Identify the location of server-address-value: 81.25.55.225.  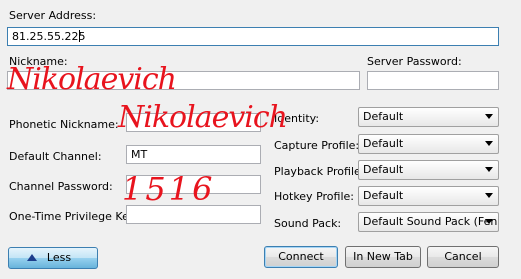
(49, 36).